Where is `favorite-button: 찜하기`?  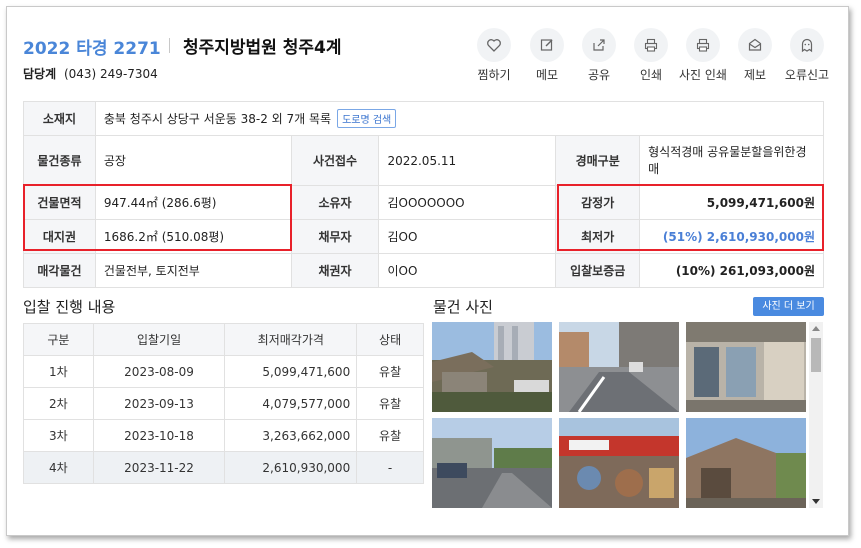
favorite-button: 찜하기 is located at coordinates (494, 55).